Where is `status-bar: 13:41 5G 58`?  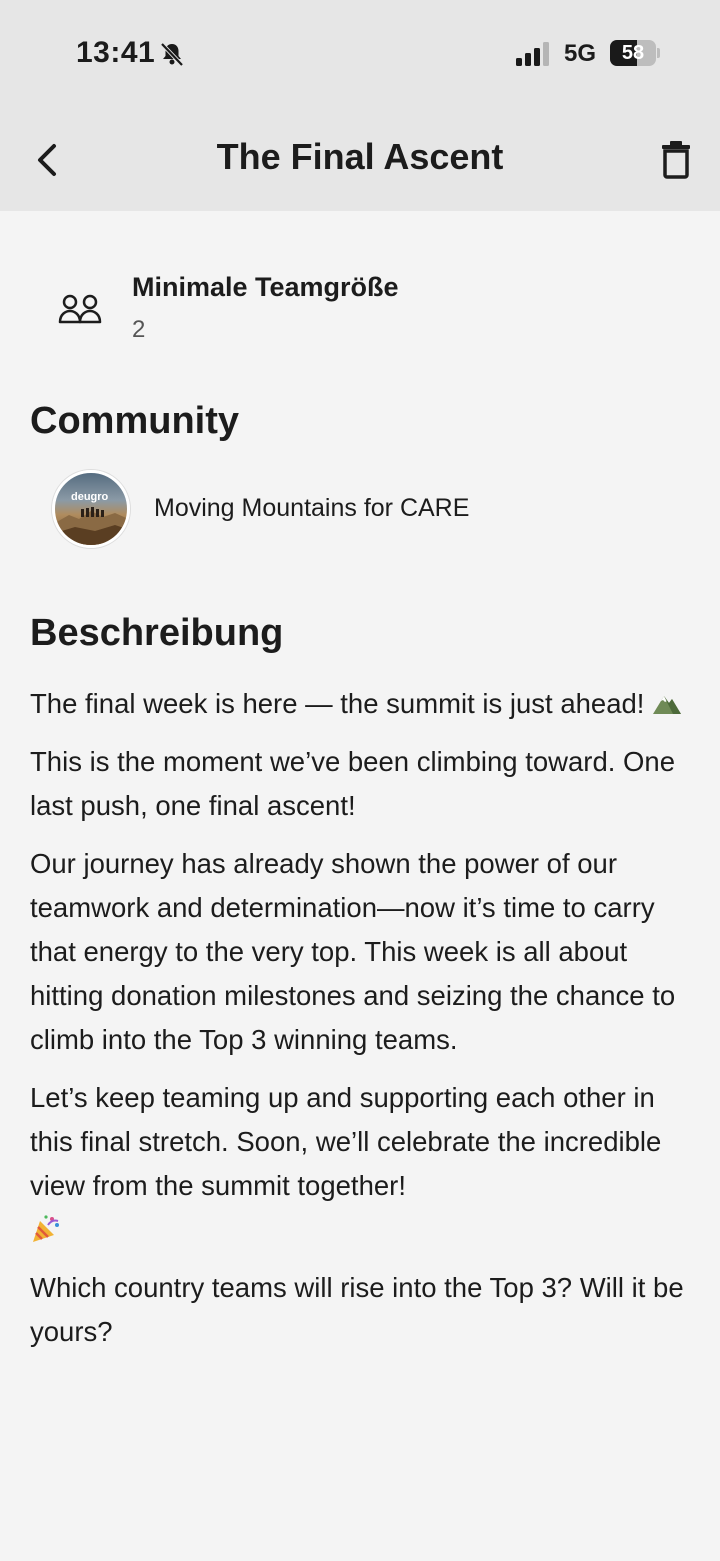 status-bar: 13:41 5G 58 is located at coordinates (360, 55).